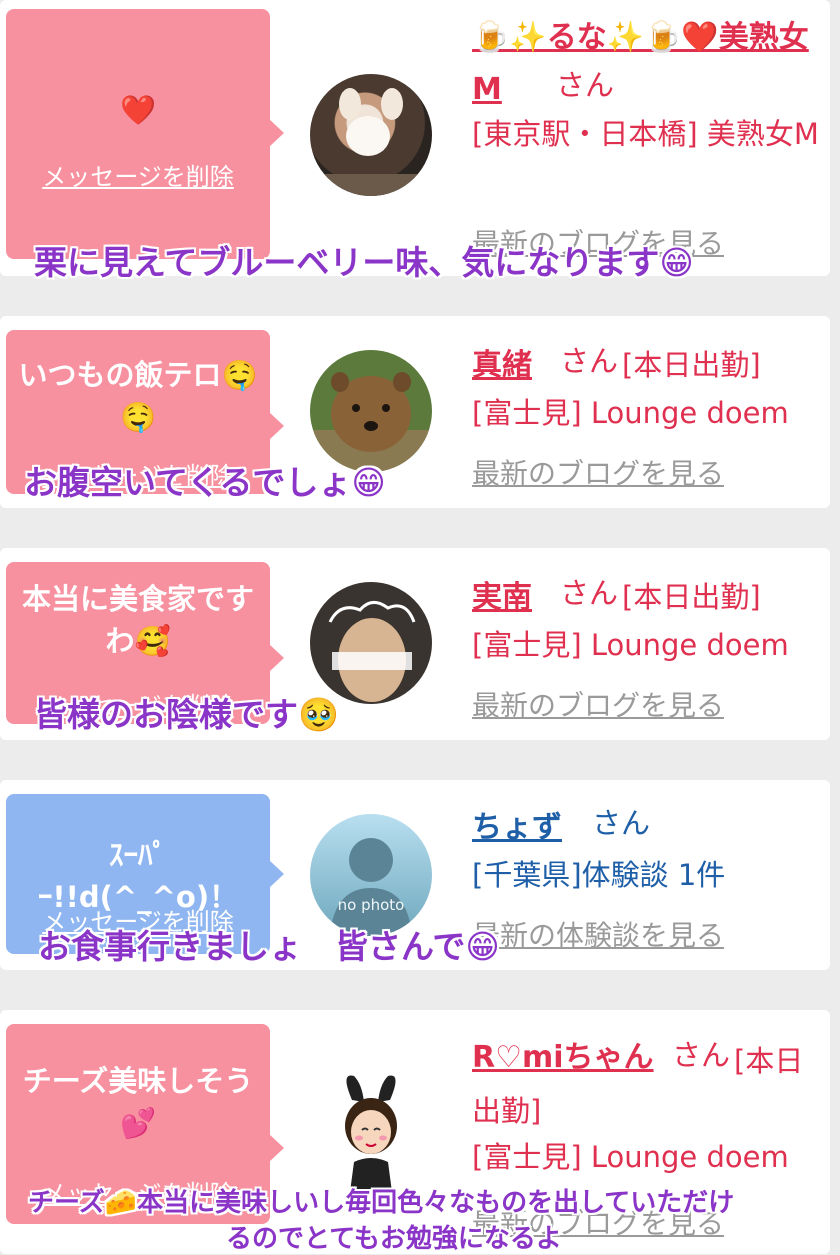 This screenshot has width=840, height=1255. Describe the element at coordinates (269, 946) in the screenshot. I see `overlay-caption: お食事行きましょ 皆さんで😁` at that location.